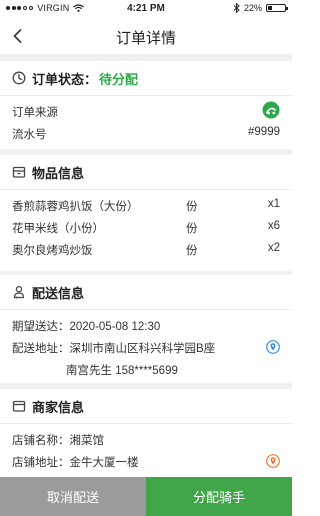  What do you see at coordinates (115, 327) in the screenshot?
I see `expected-time-value: 2020-05-08 12:30` at bounding box center [115, 327].